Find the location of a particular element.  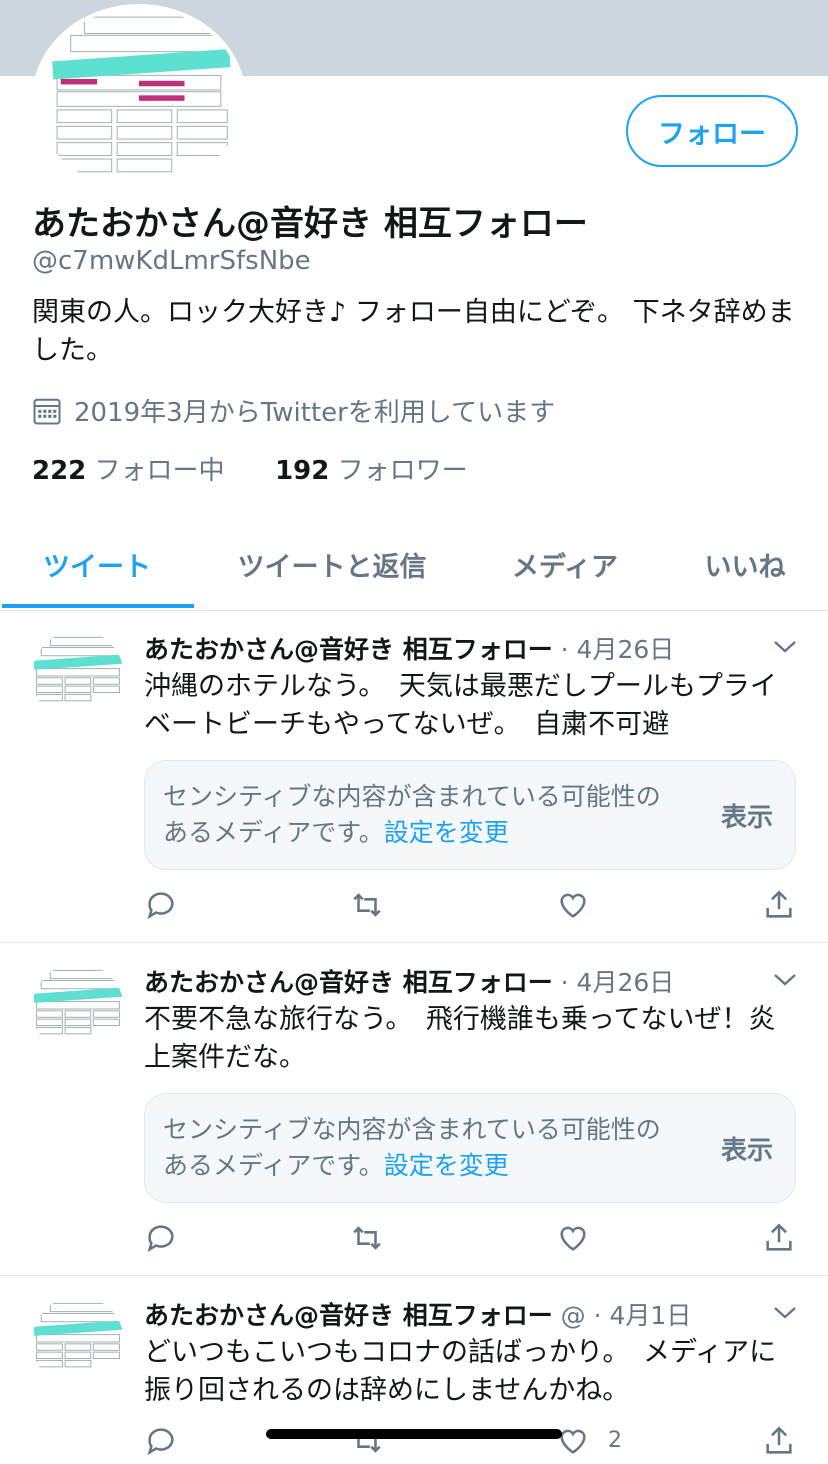

followers-label: フォロワー is located at coordinates (402, 471).